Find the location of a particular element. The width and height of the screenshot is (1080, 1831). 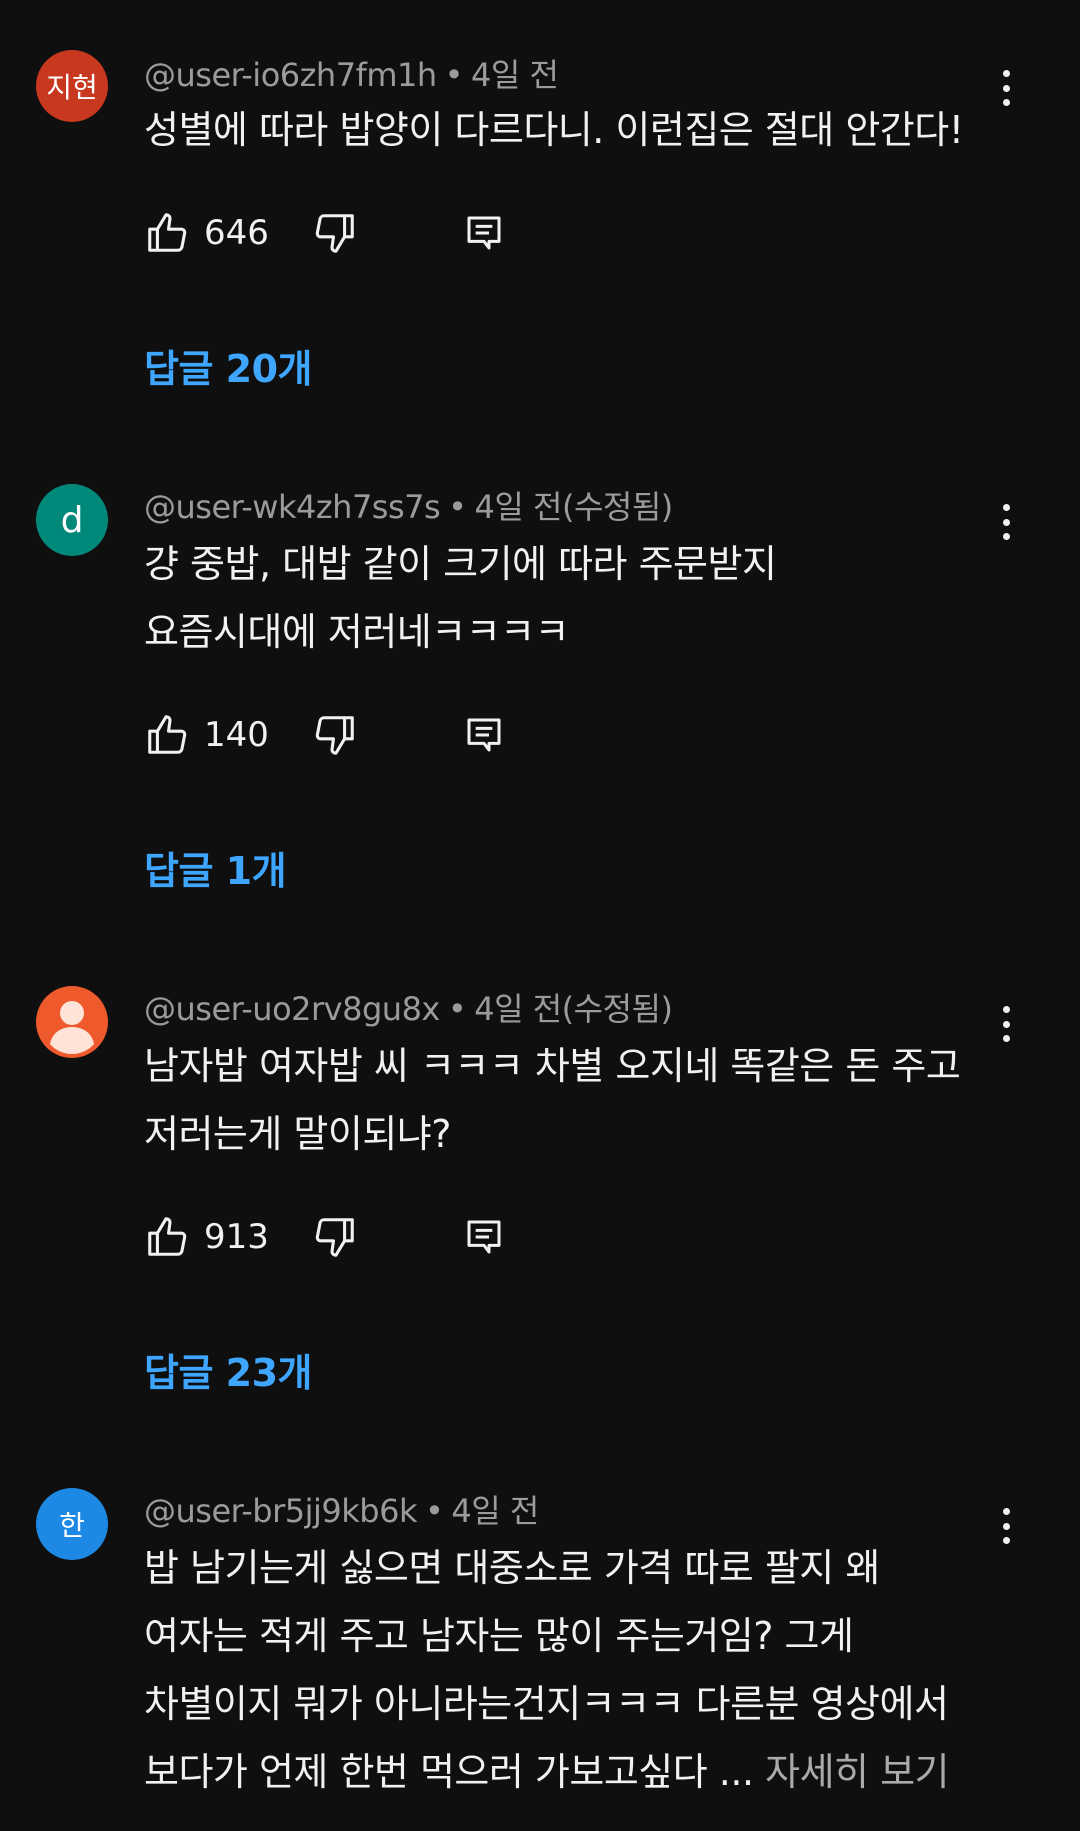

avatar: 한 is located at coordinates (72, 1524).